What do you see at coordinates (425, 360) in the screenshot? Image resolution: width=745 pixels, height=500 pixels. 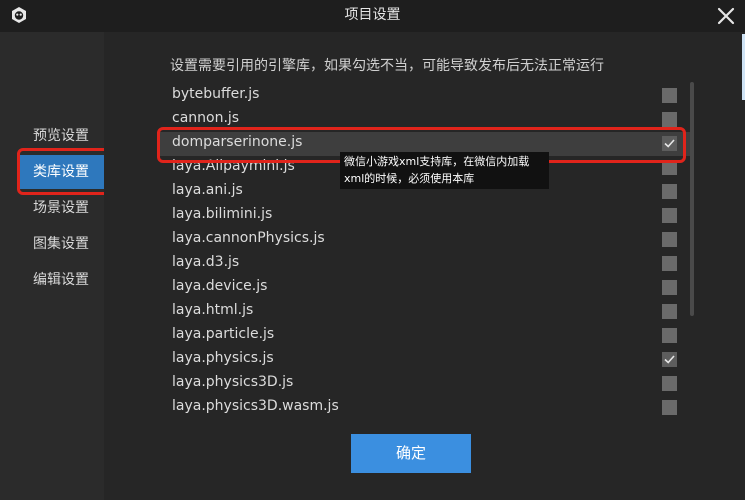 I see `library-row: laya.physics.js` at bounding box center [425, 360].